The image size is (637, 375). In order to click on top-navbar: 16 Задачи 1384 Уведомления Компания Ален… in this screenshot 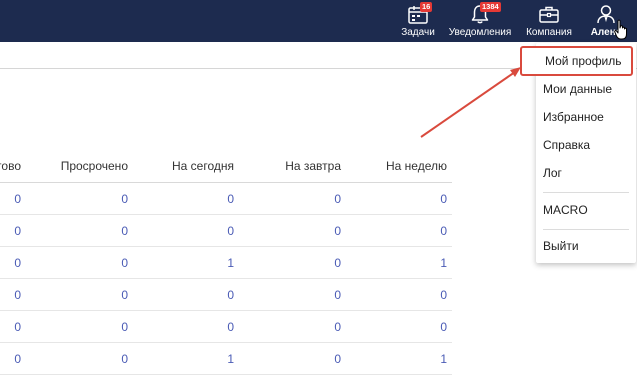, I will do `click(318, 21)`.